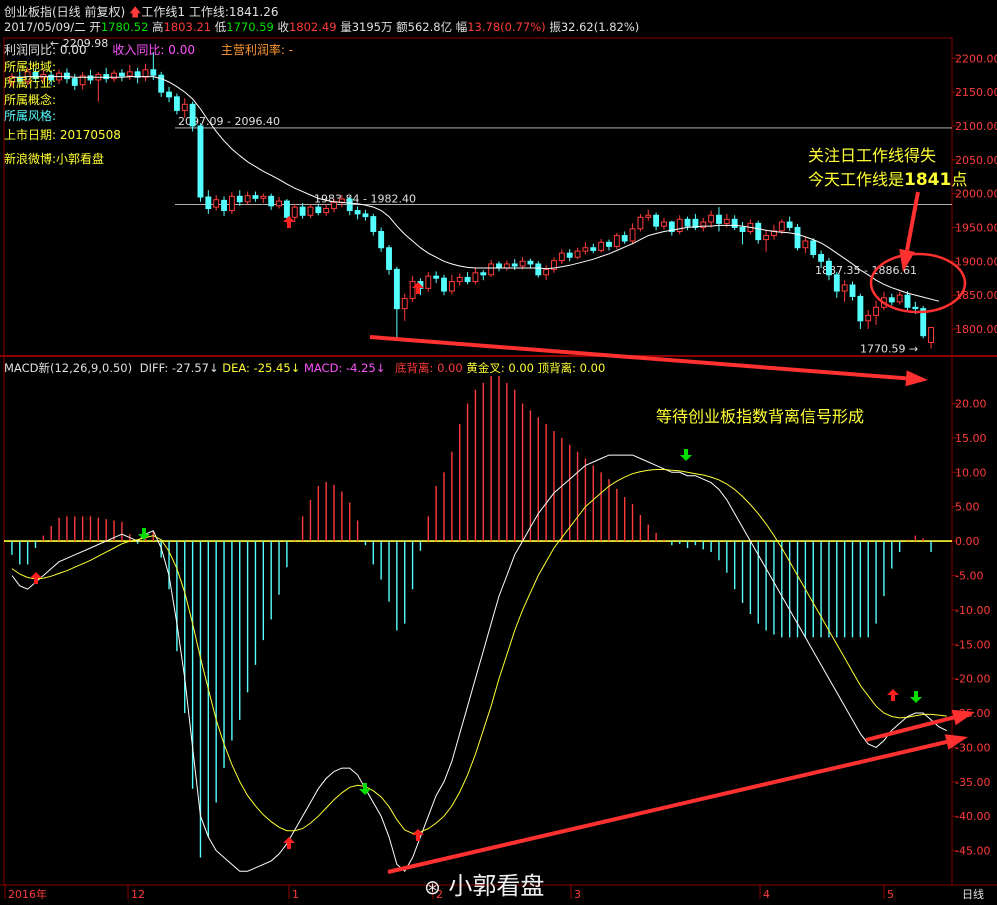 The height and width of the screenshot is (905, 997). What do you see at coordinates (500, 368) in the screenshot?
I see `golden-cross: 黄金叉: 0.00` at bounding box center [500, 368].